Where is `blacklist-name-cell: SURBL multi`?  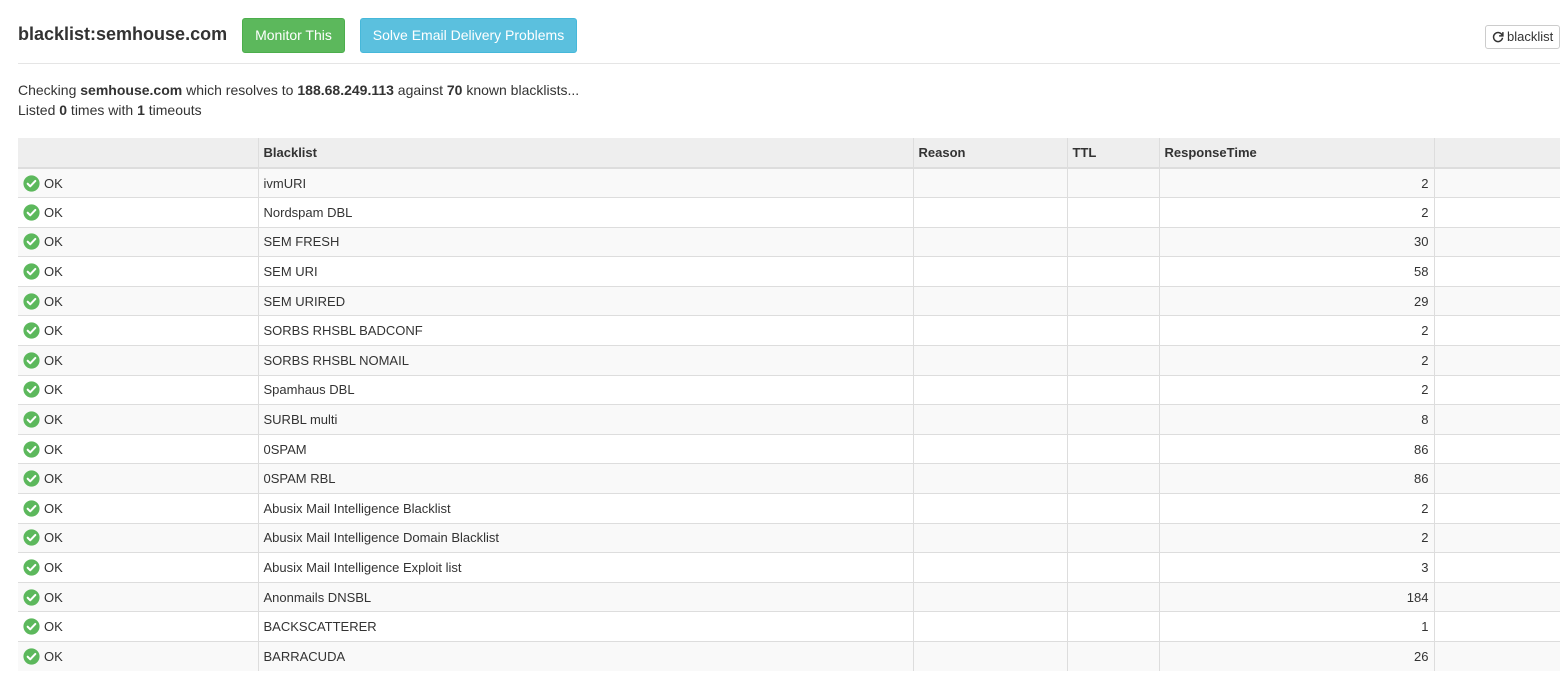 blacklist-name-cell: SURBL multi is located at coordinates (585, 419).